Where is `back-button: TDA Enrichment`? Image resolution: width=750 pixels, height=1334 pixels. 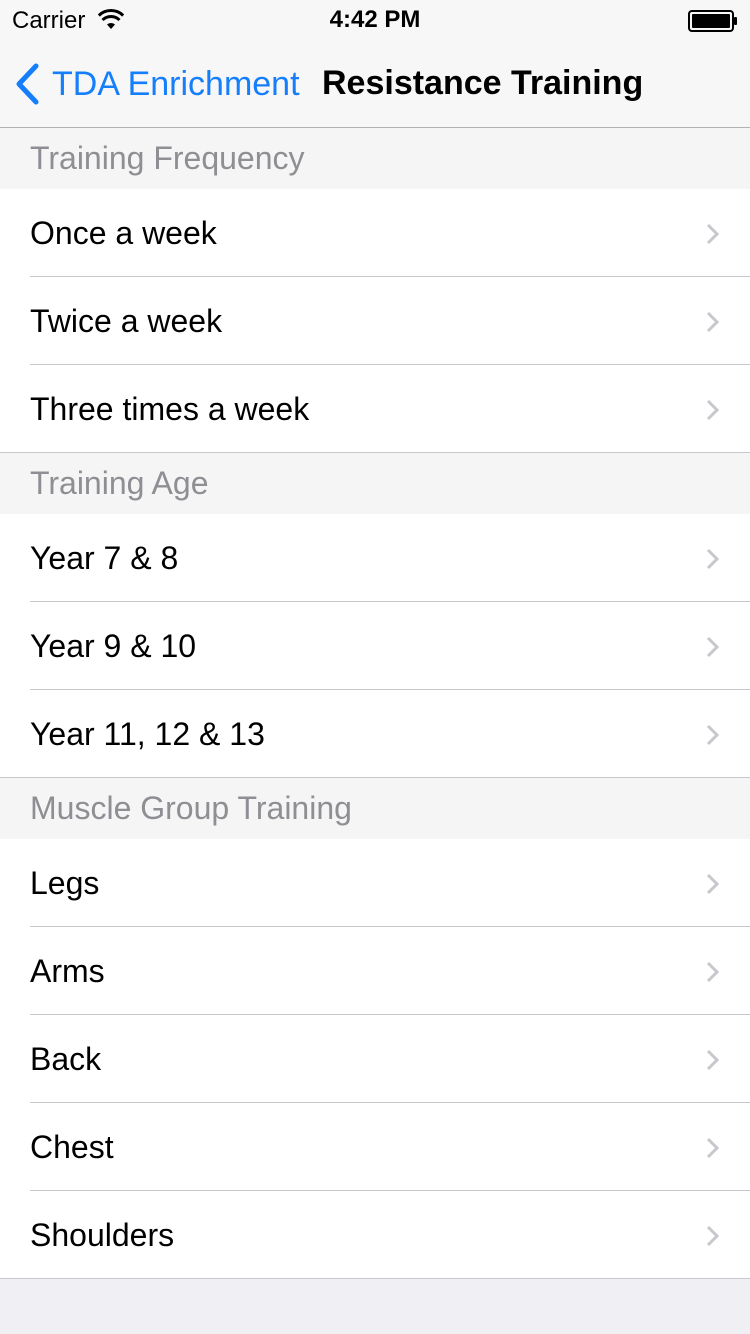
back-button: TDA Enrichment is located at coordinates (157, 84).